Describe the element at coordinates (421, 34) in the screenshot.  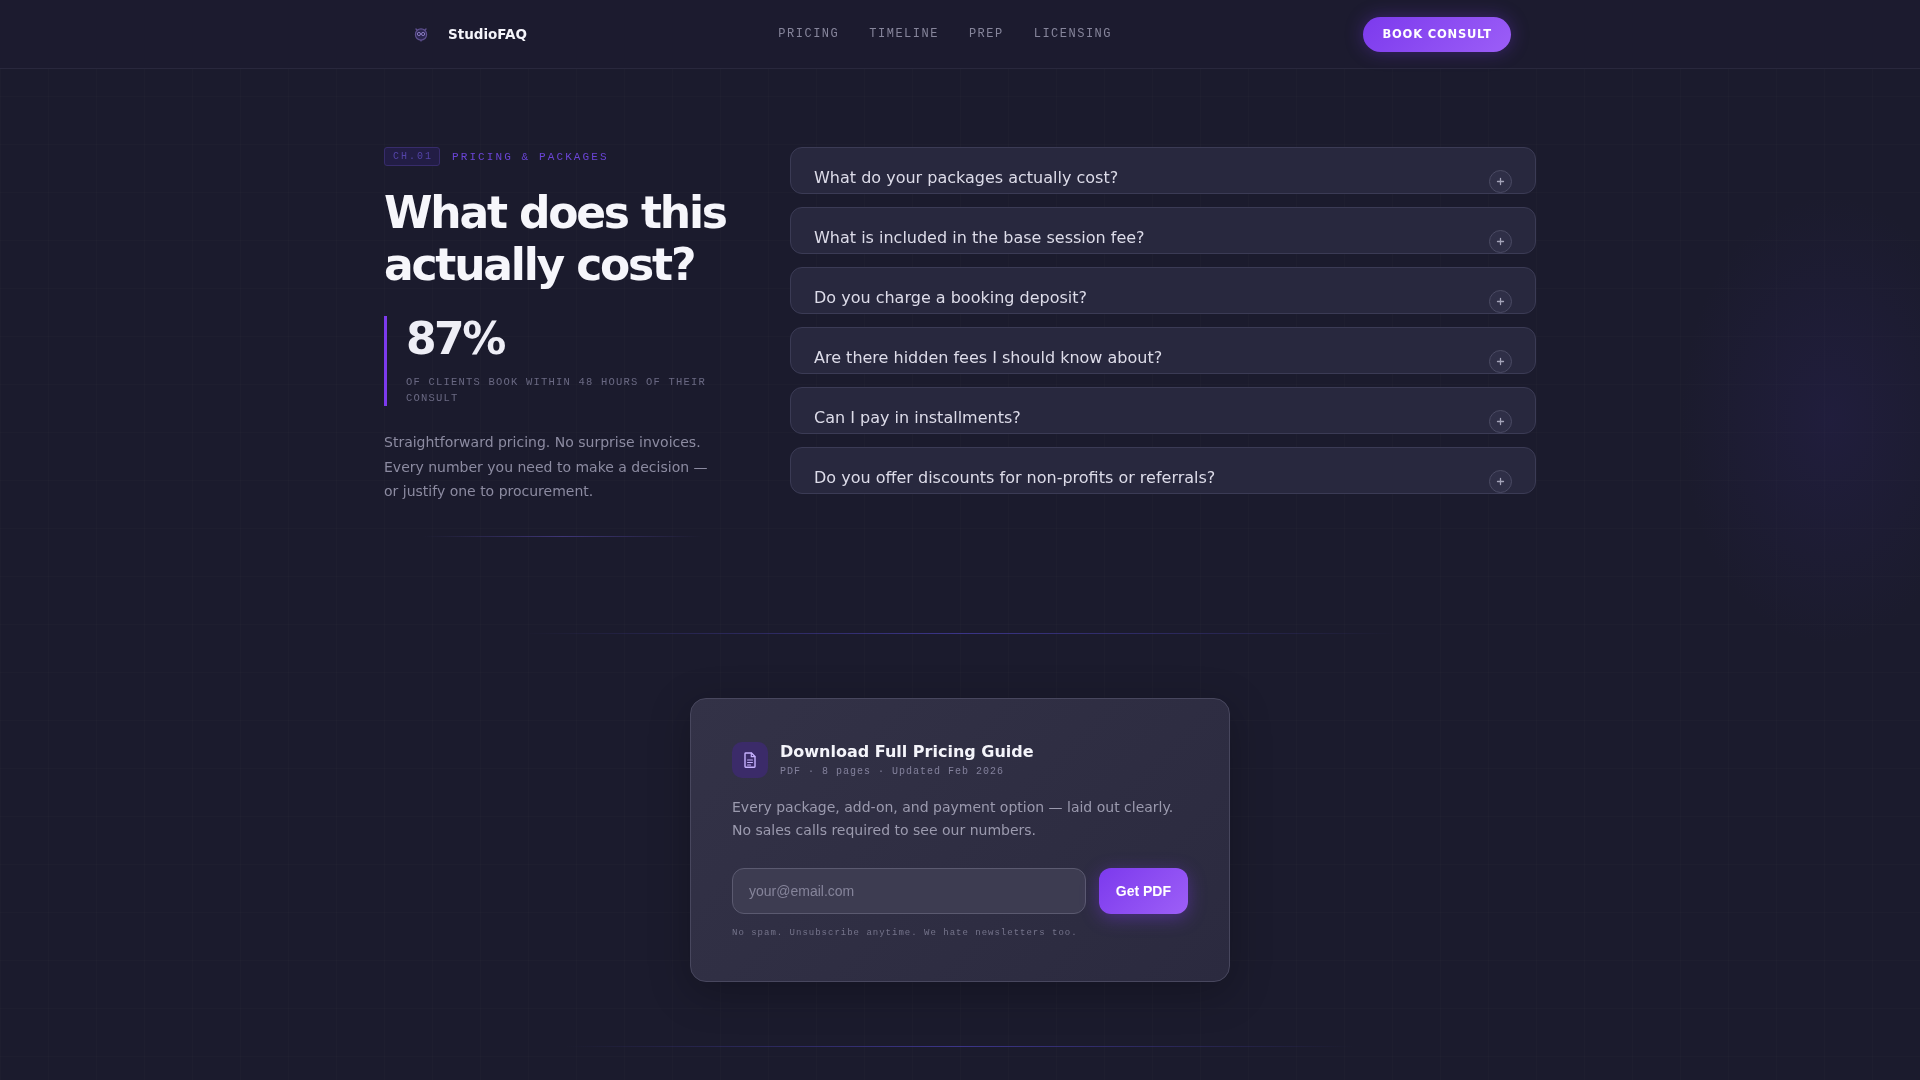
I see `owl-icon` at that location.